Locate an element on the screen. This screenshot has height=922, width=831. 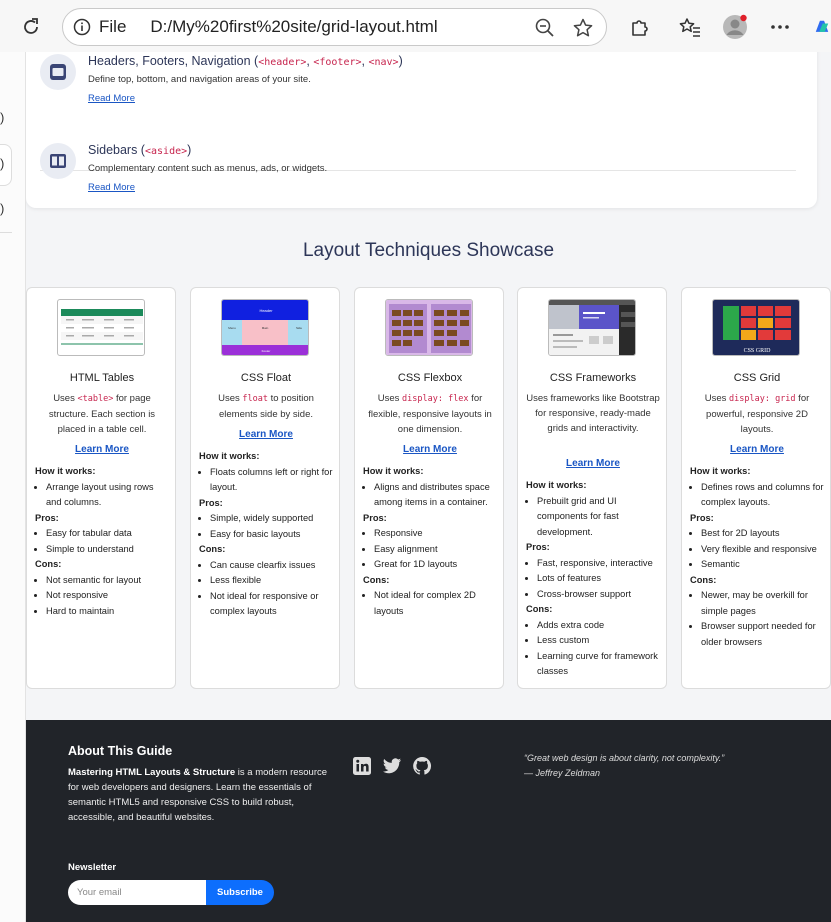
list-item: Less flexible is located at coordinates (272, 581).